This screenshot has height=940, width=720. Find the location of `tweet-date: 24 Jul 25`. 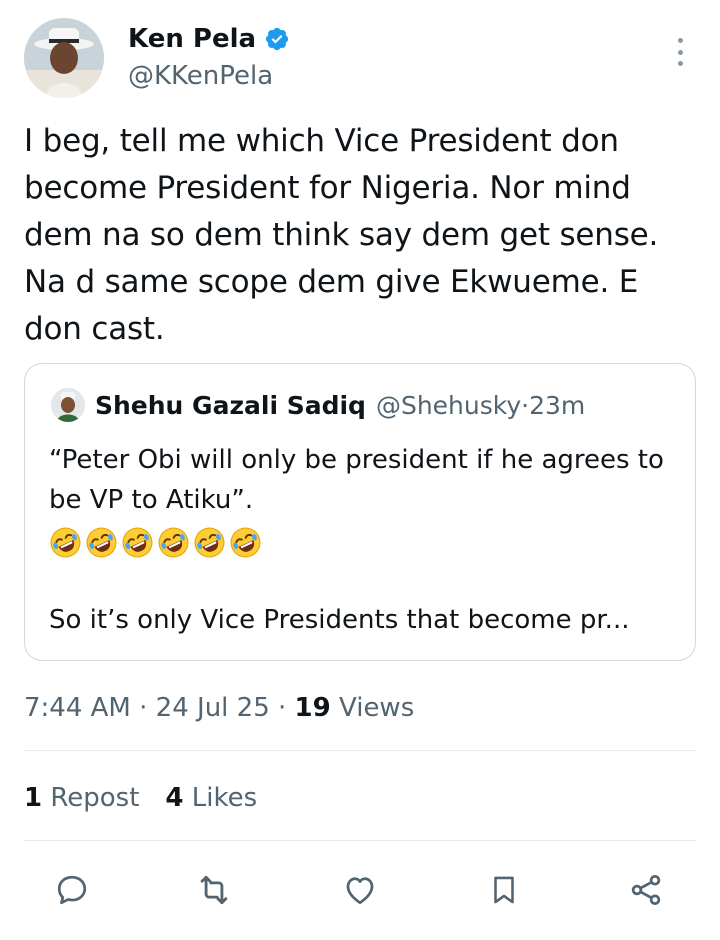

tweet-date: 24 Jul 25 is located at coordinates (213, 708).